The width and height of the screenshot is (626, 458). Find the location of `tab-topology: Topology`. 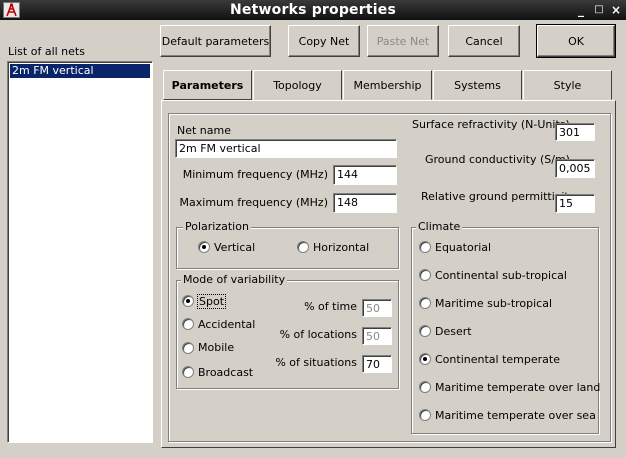

tab-topology: Topology is located at coordinates (297, 85).